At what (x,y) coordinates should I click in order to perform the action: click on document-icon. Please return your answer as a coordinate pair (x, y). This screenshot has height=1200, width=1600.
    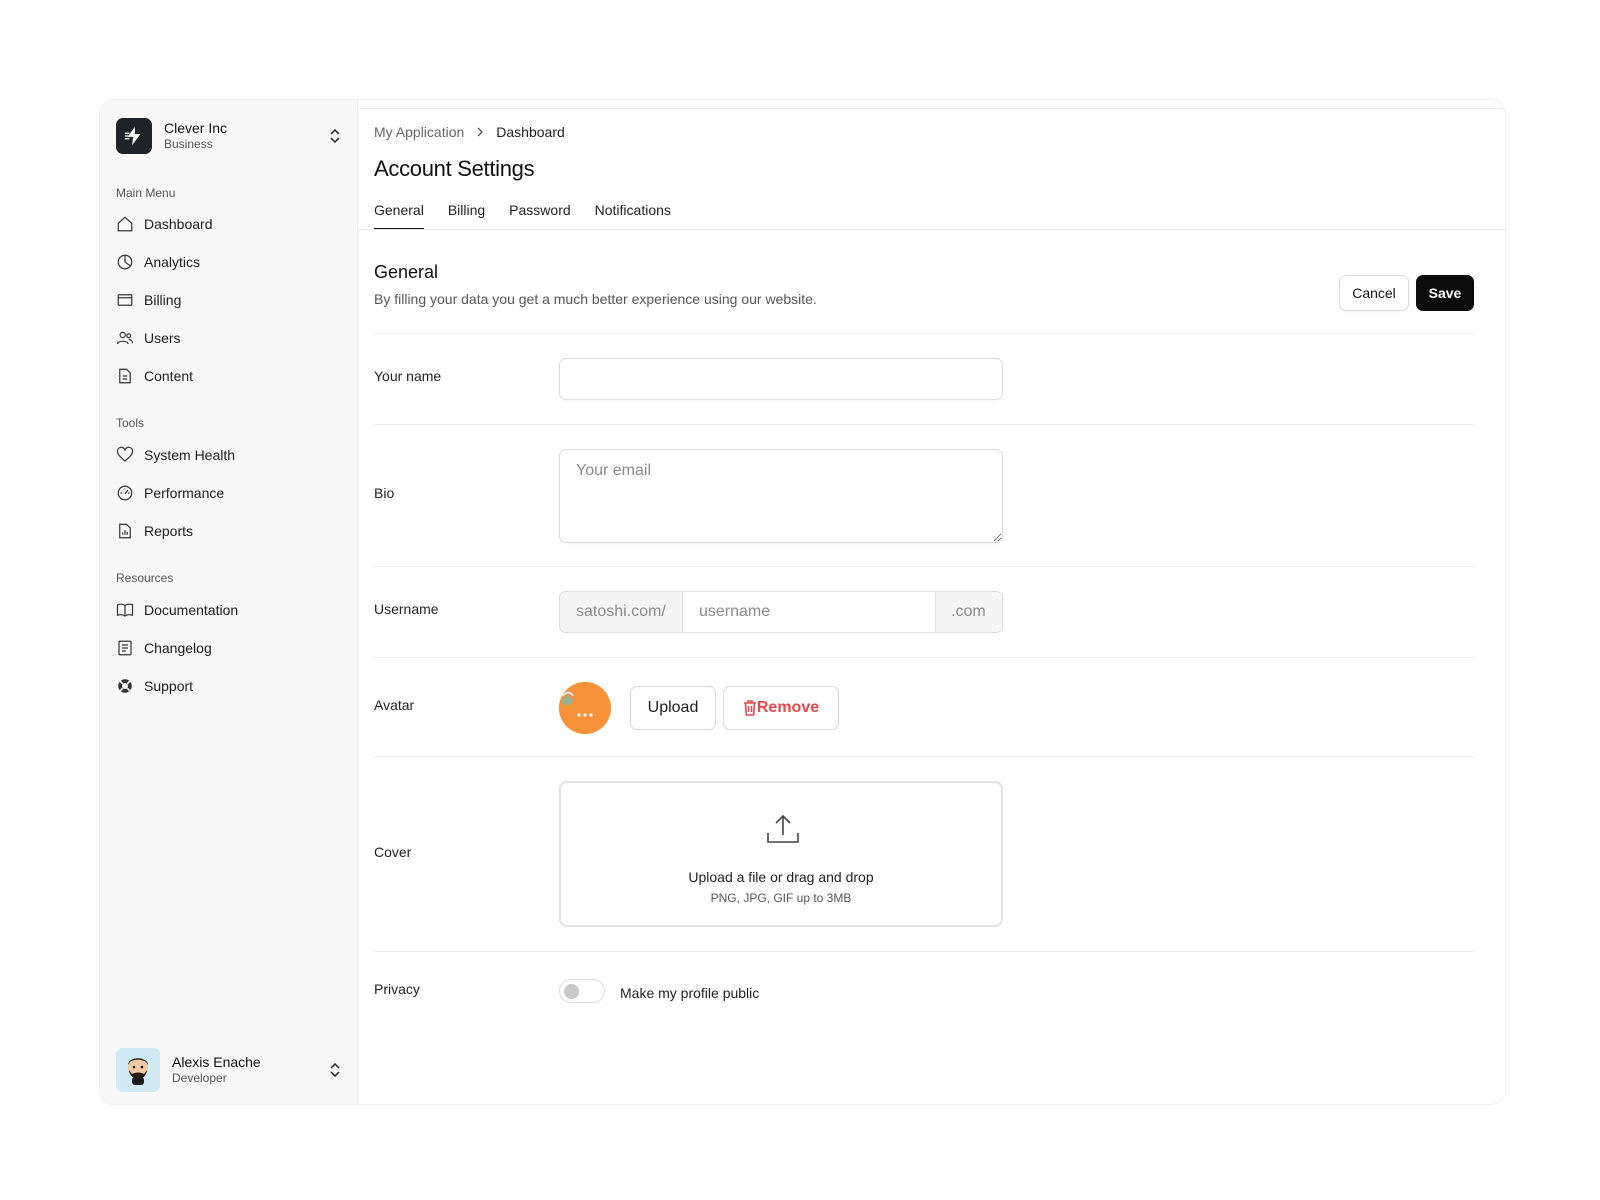
    Looking at the image, I should click on (125, 376).